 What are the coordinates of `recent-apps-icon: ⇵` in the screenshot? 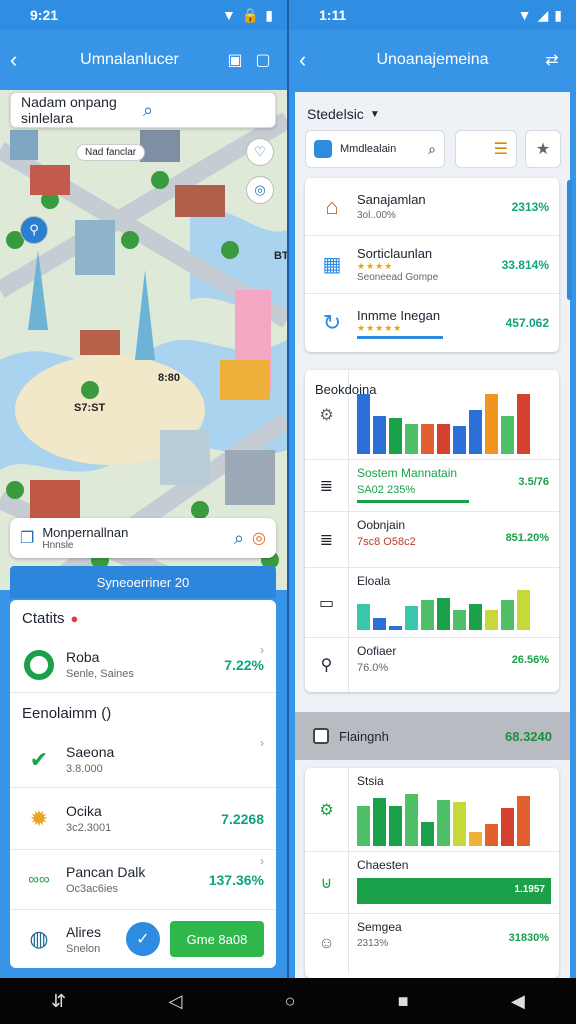 It's located at (58, 1001).